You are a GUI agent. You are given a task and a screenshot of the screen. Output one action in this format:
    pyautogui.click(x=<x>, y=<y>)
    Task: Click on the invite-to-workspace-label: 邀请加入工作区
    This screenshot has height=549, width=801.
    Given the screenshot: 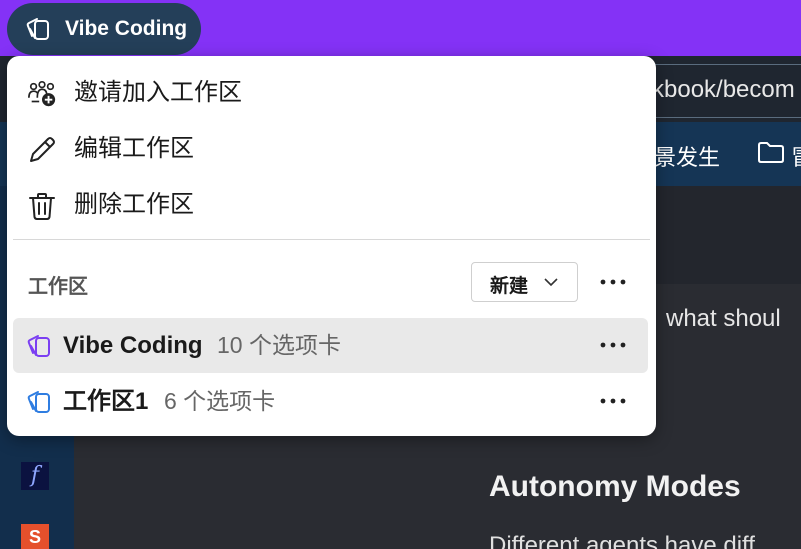 What is the action you would take?
    pyautogui.click(x=158, y=92)
    